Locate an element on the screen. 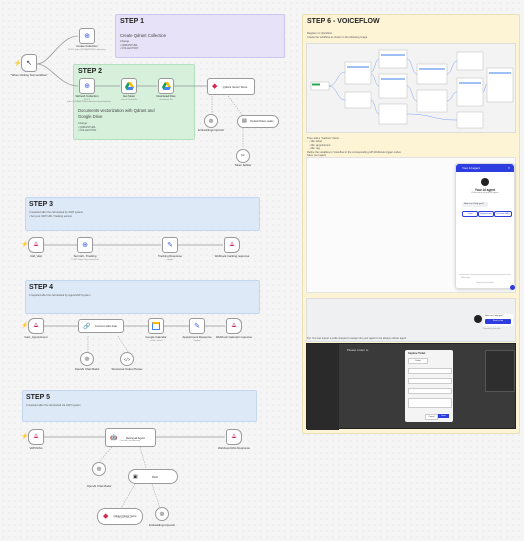 The width and height of the screenshot is (524, 541). openai-chat-label: OpenAI Chat Model is located at coordinates (87, 369).